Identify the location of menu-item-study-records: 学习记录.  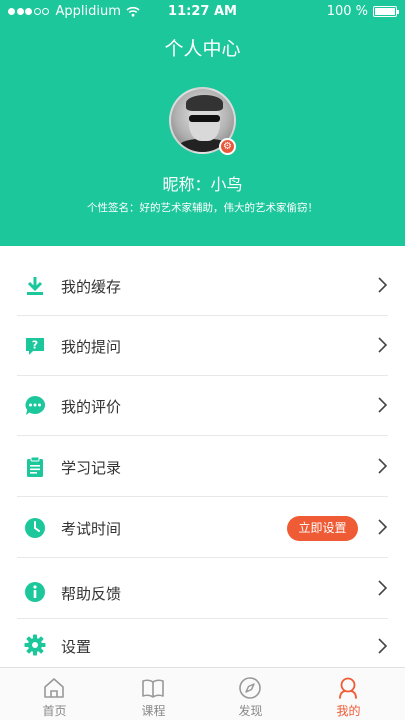
(202, 467).